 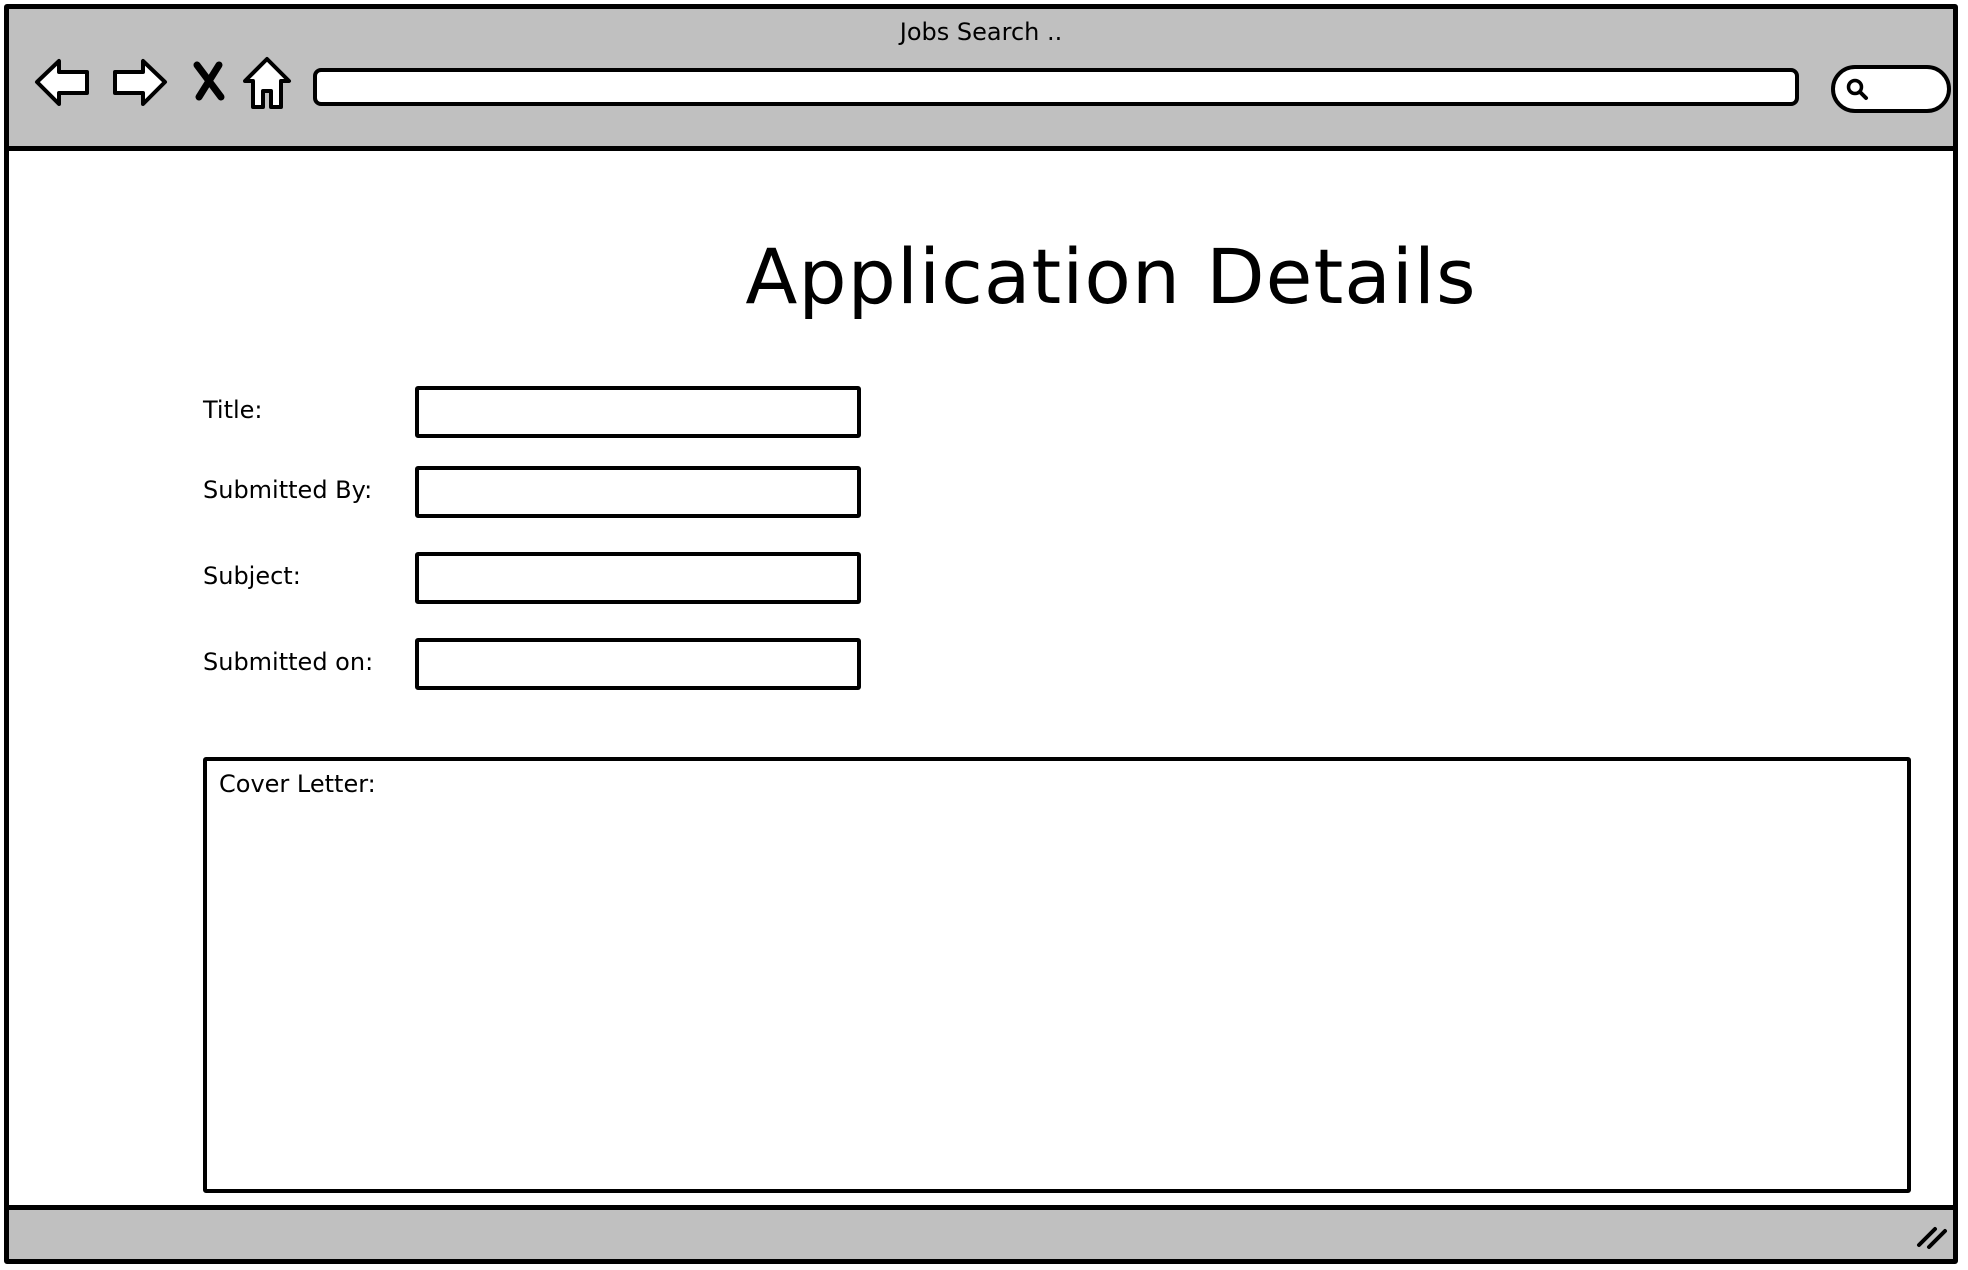 What do you see at coordinates (638, 664) in the screenshot?
I see `submitted-on-field` at bounding box center [638, 664].